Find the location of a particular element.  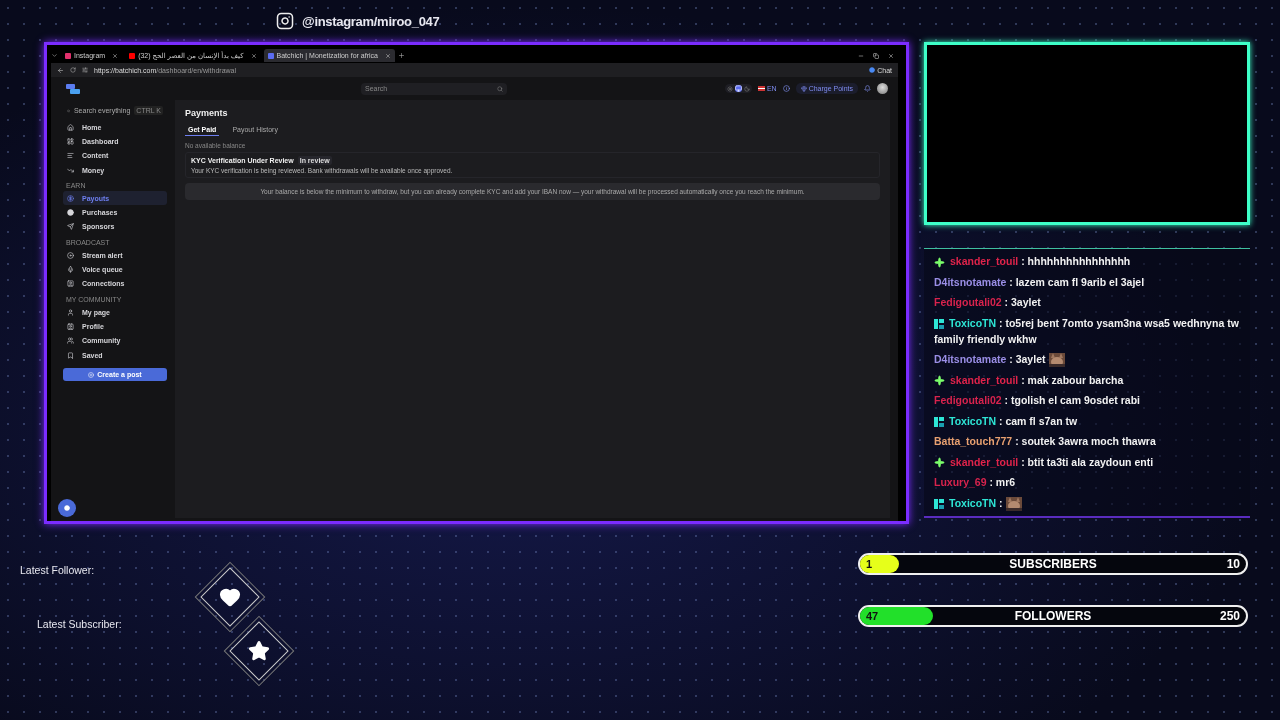

back-icon is located at coordinates (60, 70).